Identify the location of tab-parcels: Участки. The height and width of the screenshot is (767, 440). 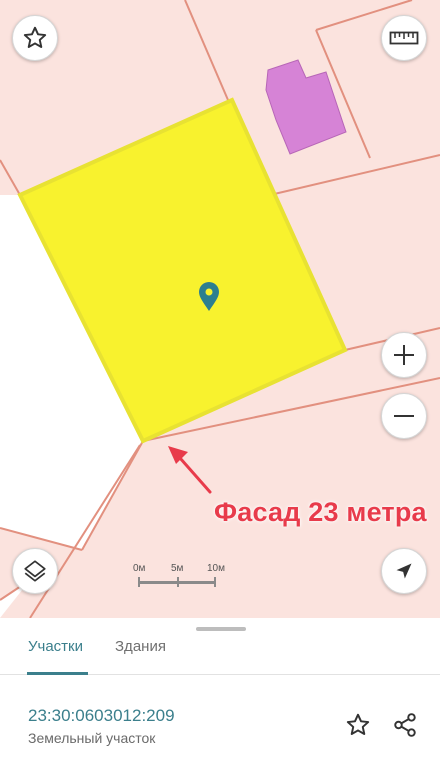
(55, 656).